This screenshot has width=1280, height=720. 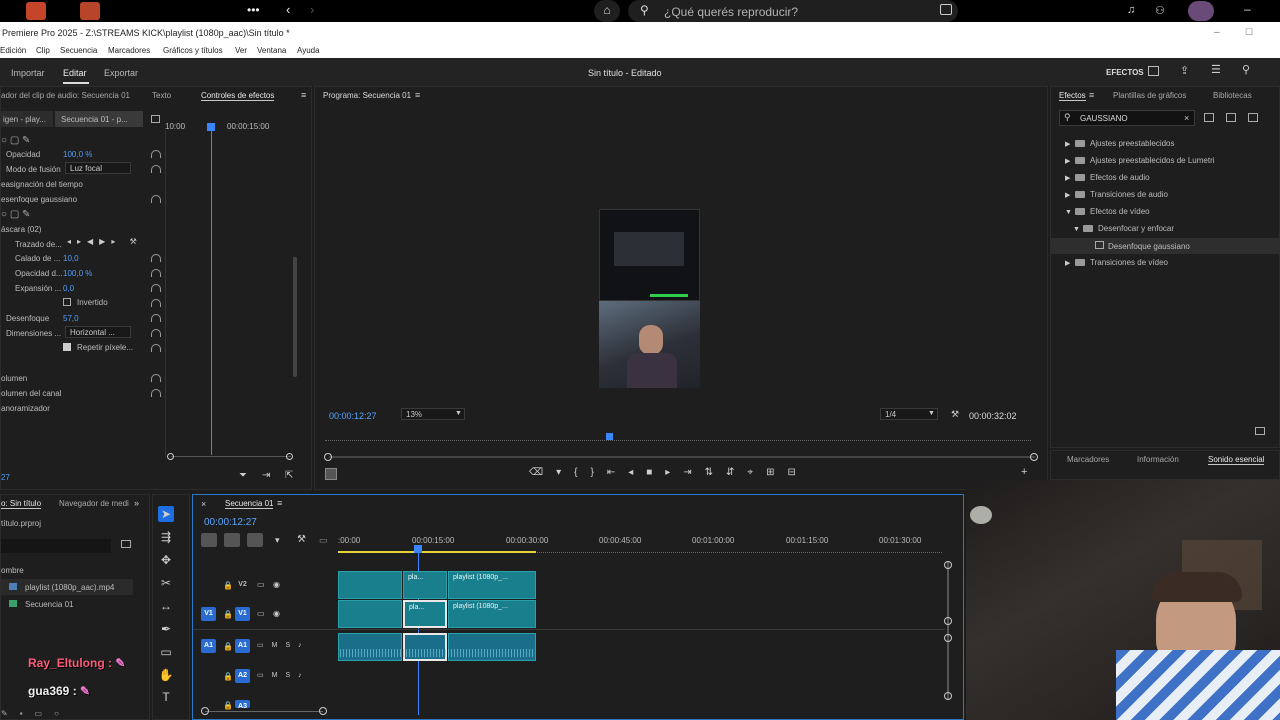 I want to click on project-search, so click(x=56, y=546).